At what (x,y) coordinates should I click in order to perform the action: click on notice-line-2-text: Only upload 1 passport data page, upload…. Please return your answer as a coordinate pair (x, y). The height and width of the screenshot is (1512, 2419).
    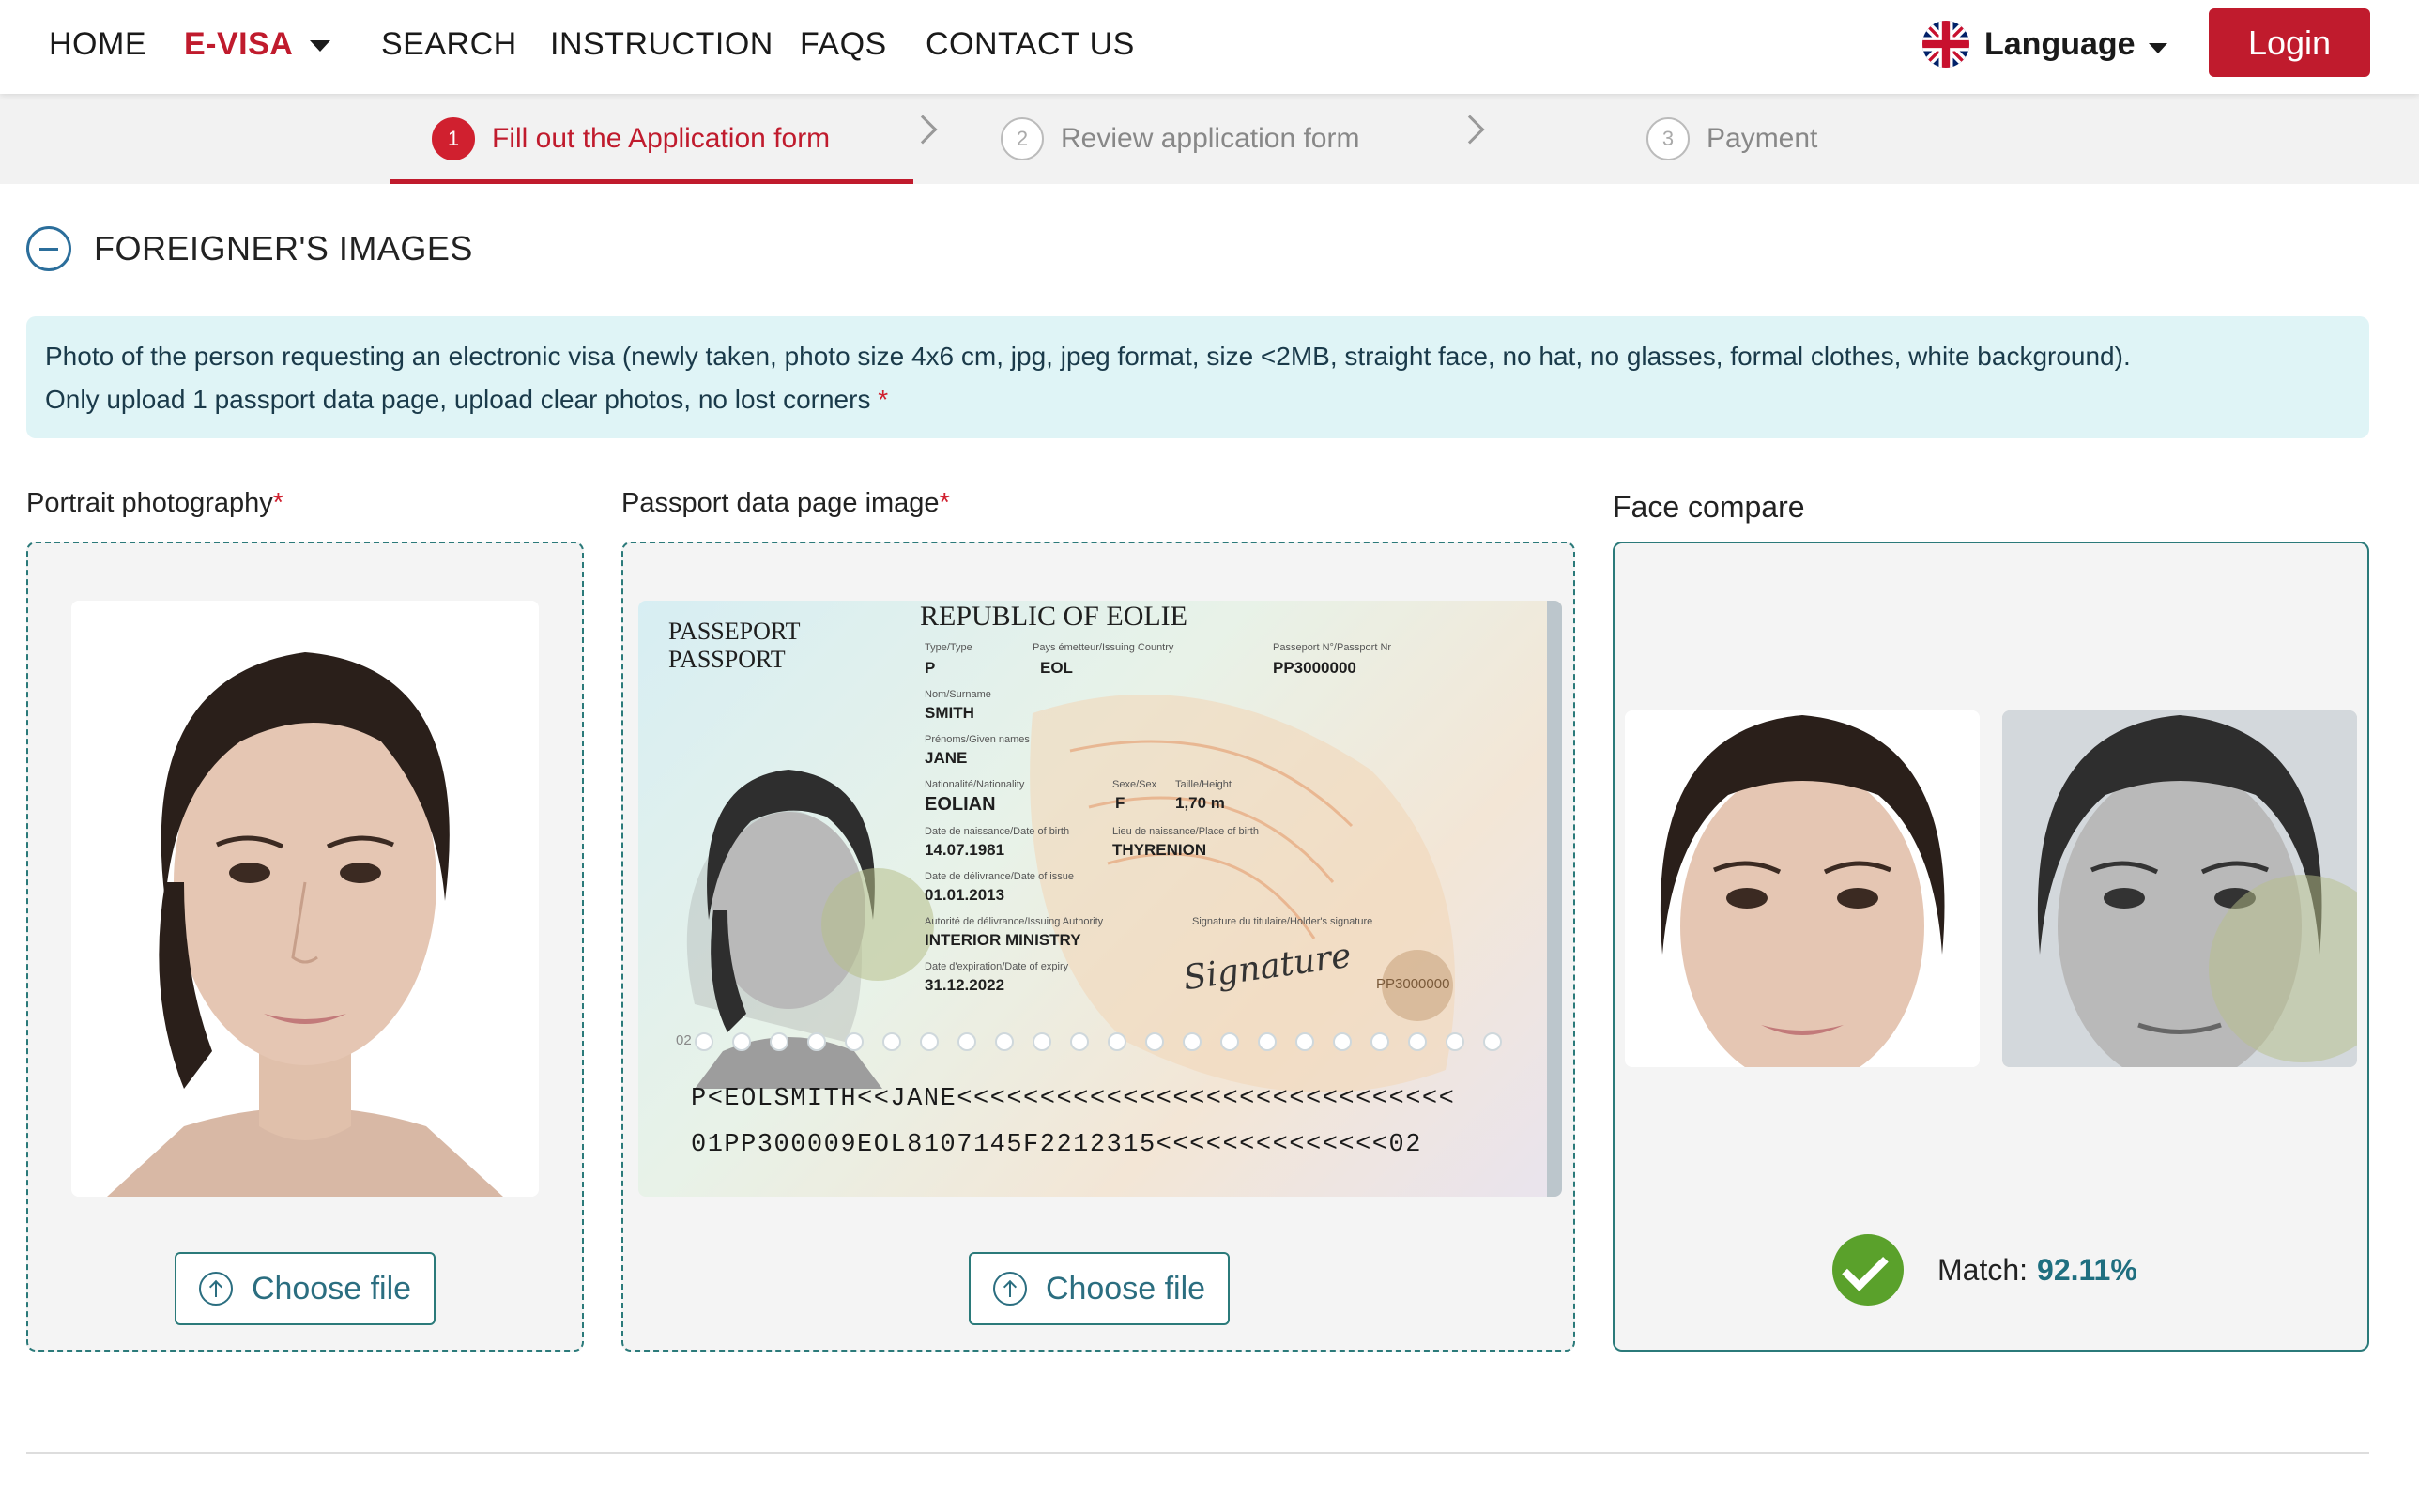
    Looking at the image, I should click on (458, 399).